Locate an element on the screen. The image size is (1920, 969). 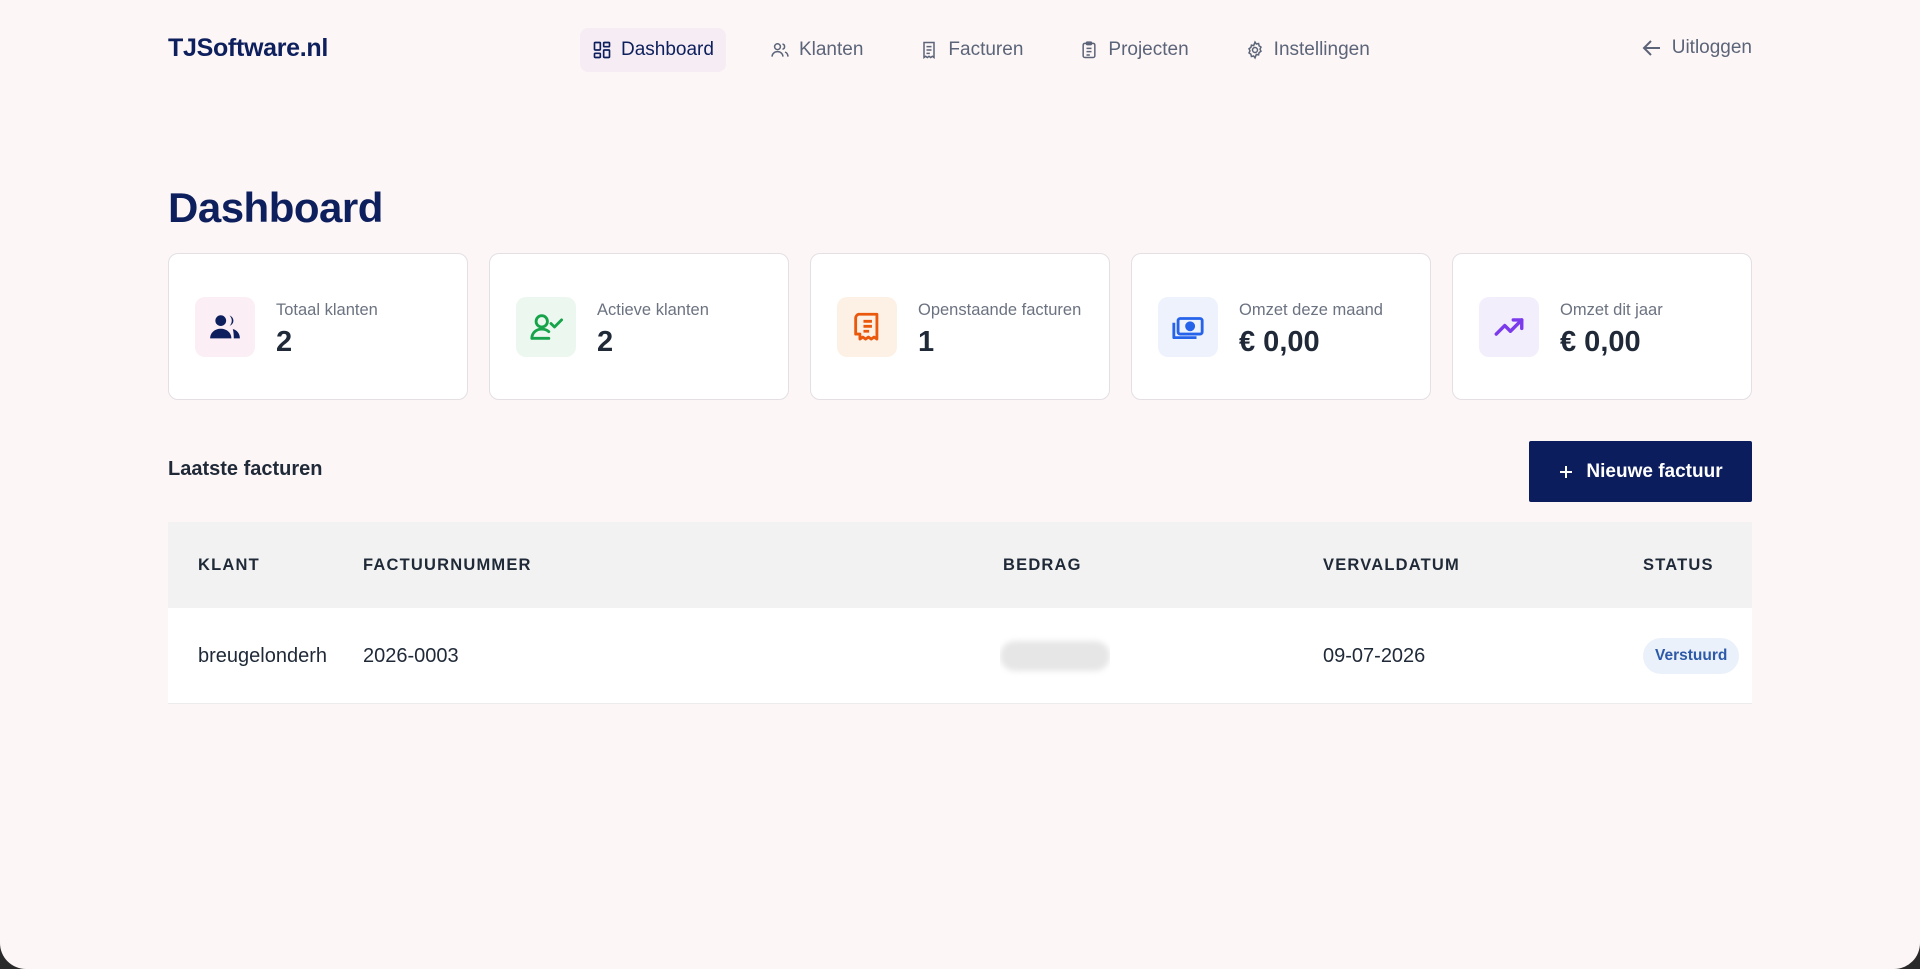
stat-value: 1 is located at coordinates (926, 341).